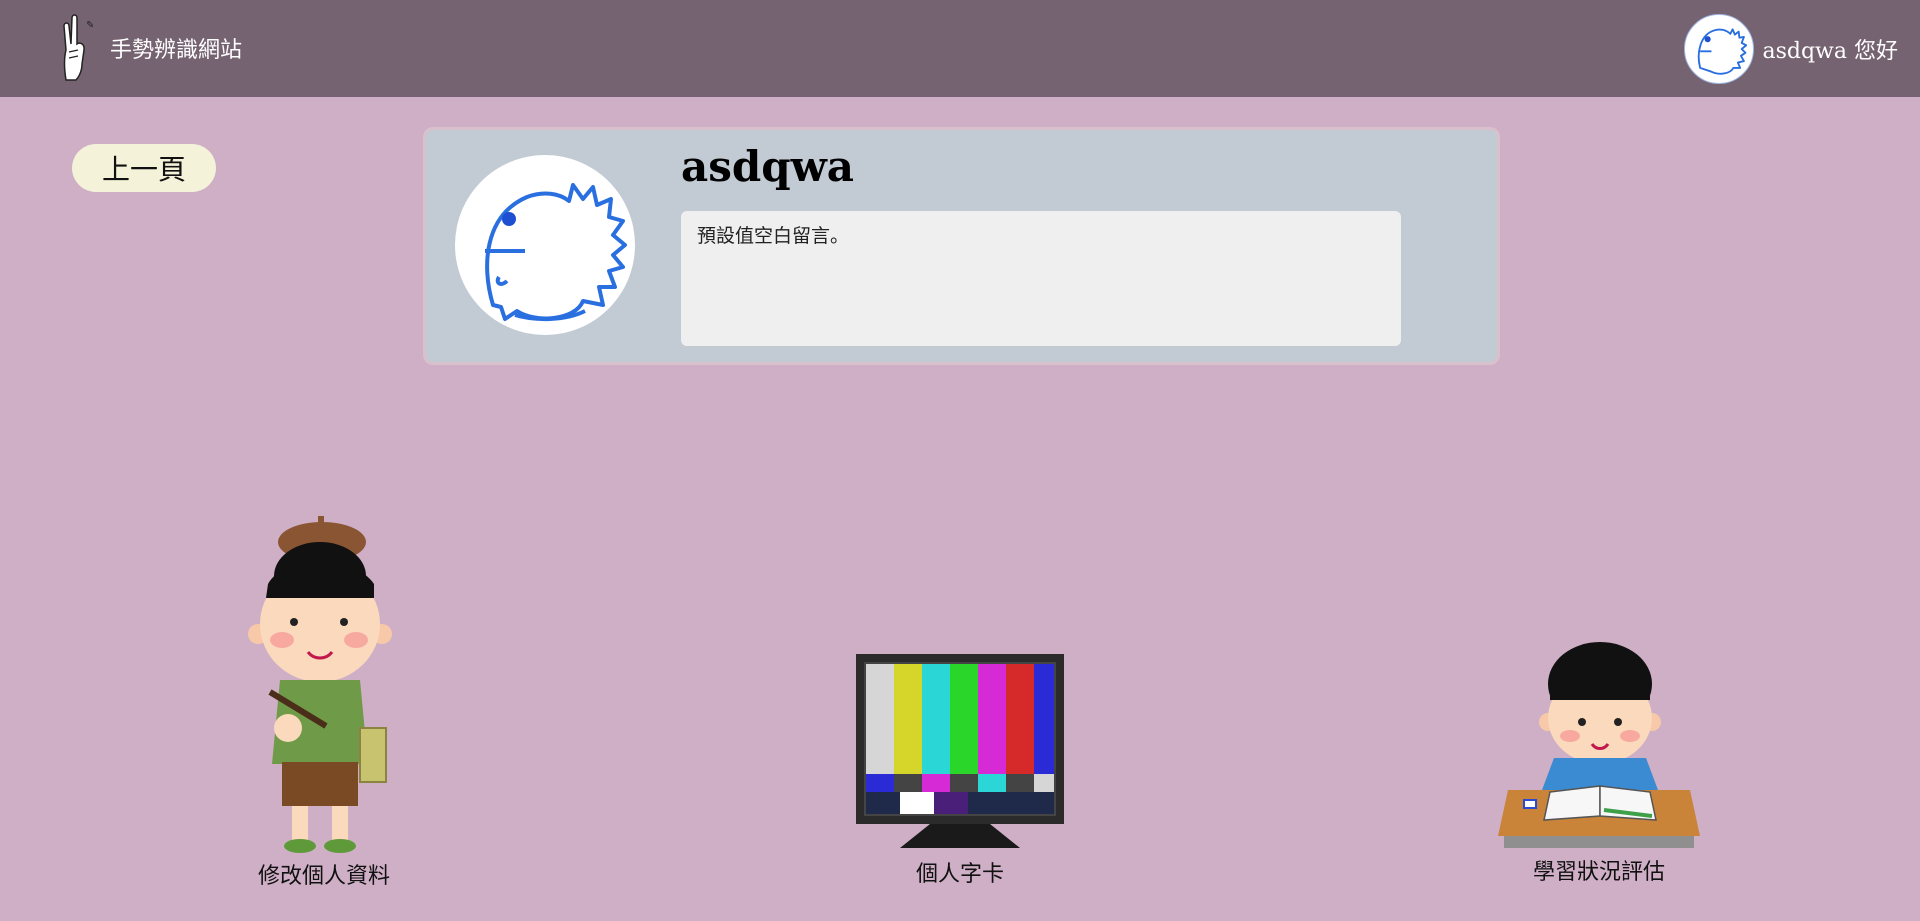 The image size is (1920, 921). I want to click on profile-card: asdqwa 預設值空白留言。, so click(961, 246).